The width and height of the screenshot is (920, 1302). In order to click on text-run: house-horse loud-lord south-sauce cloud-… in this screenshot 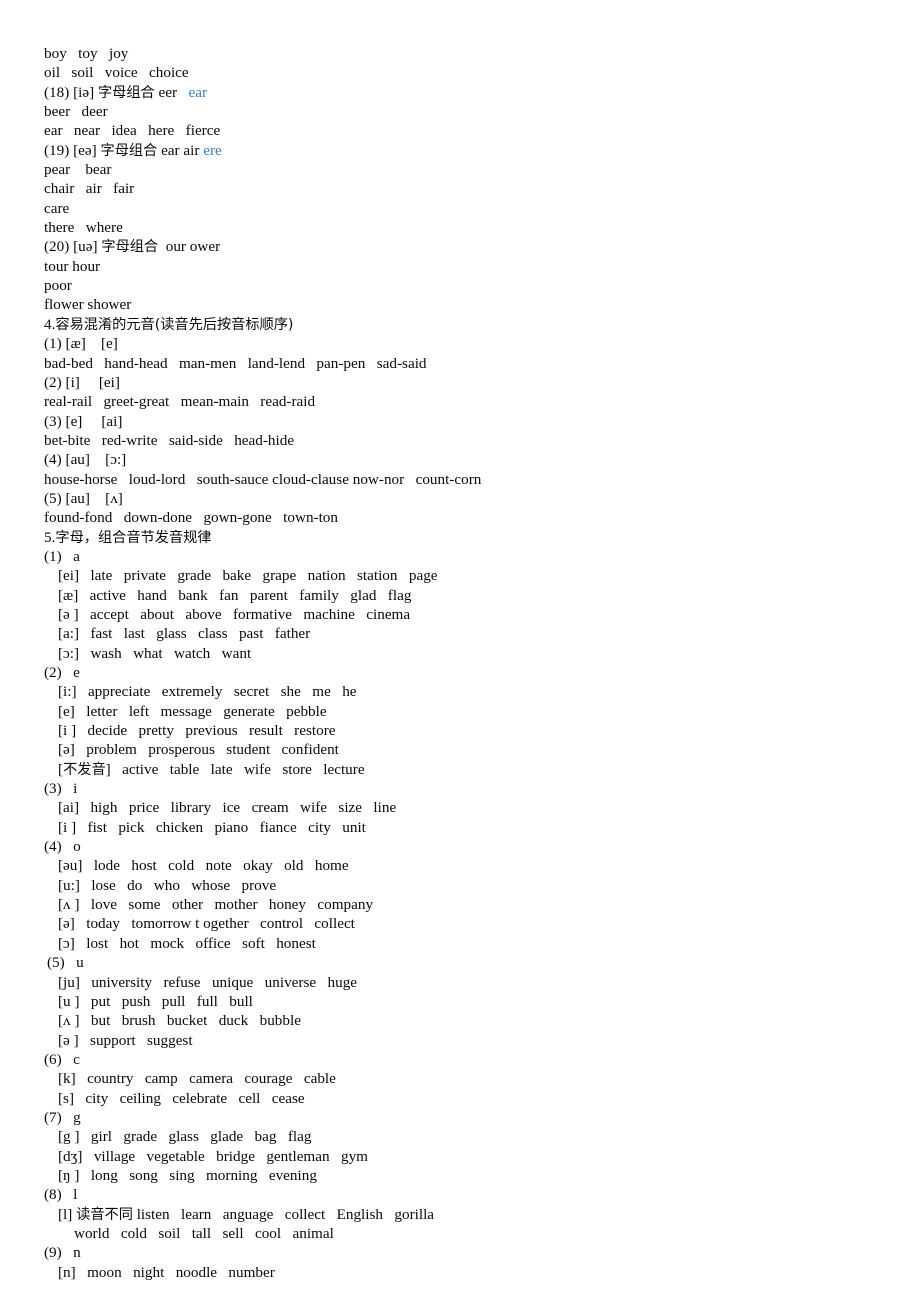, I will do `click(263, 479)`.